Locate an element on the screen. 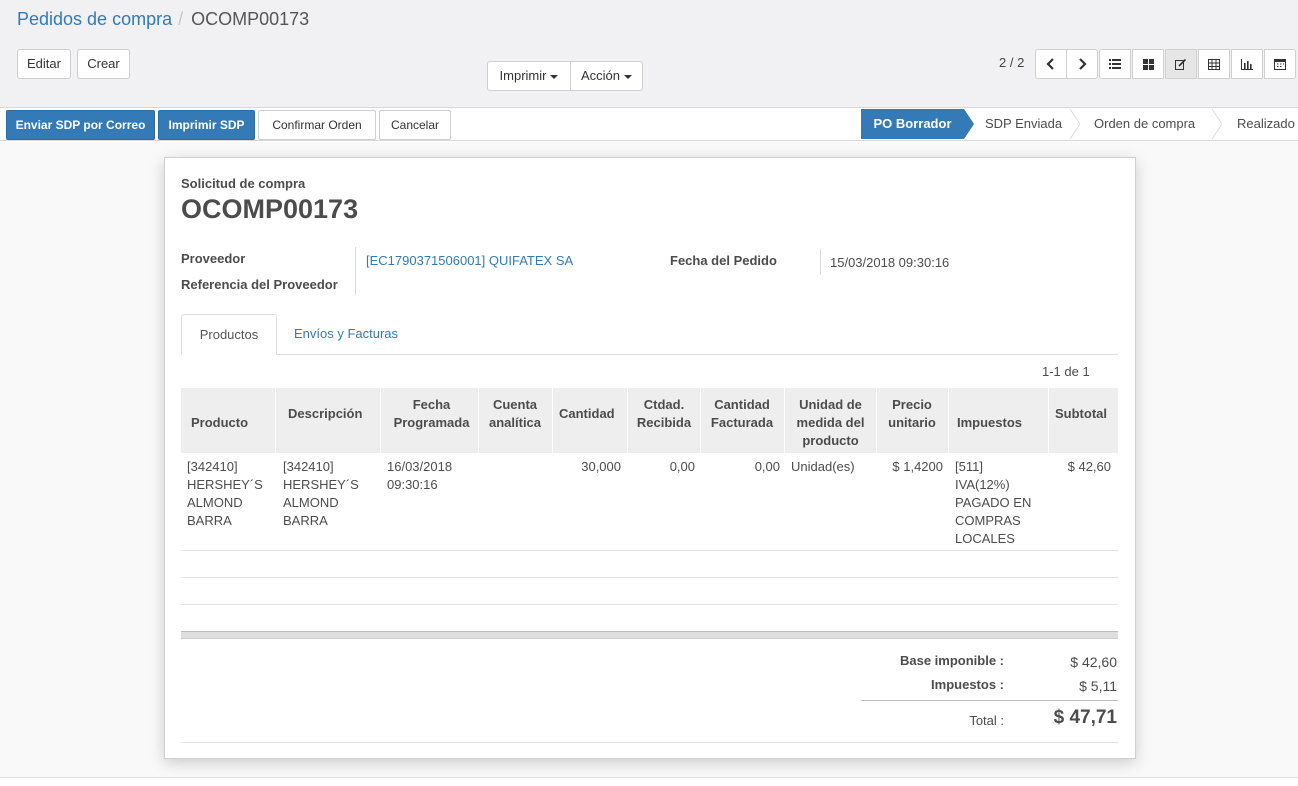  column-header-invoiced: Cantidad Facturada is located at coordinates (742, 414).